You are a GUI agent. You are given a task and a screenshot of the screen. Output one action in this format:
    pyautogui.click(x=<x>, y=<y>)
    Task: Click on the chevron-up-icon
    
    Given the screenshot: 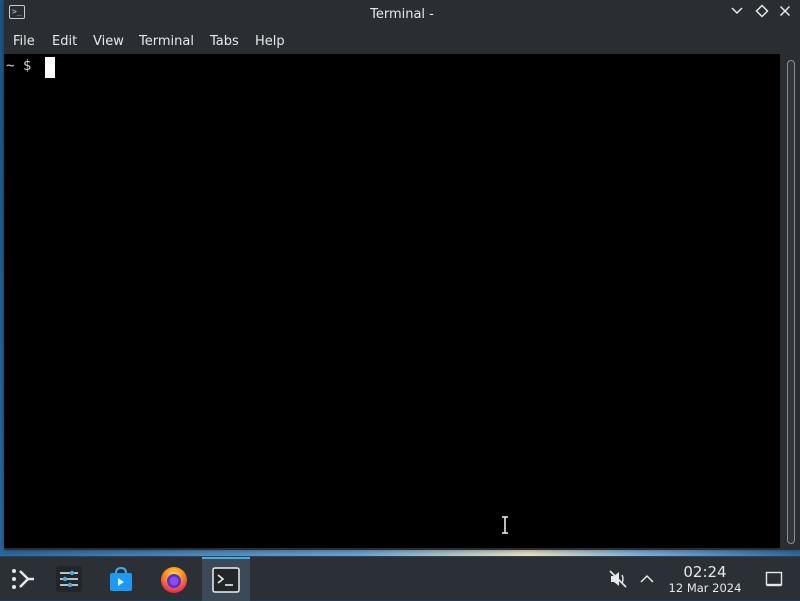 What is the action you would take?
    pyautogui.click(x=647, y=578)
    